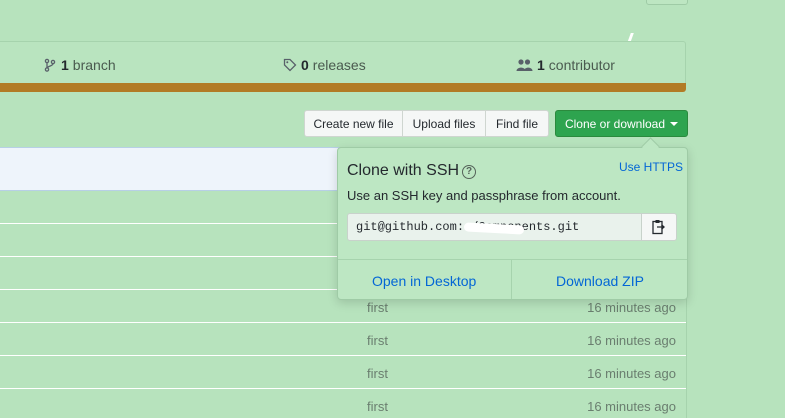 The width and height of the screenshot is (785, 418). Describe the element at coordinates (353, 123) in the screenshot. I see `create-new-file-button: Create new file` at that location.